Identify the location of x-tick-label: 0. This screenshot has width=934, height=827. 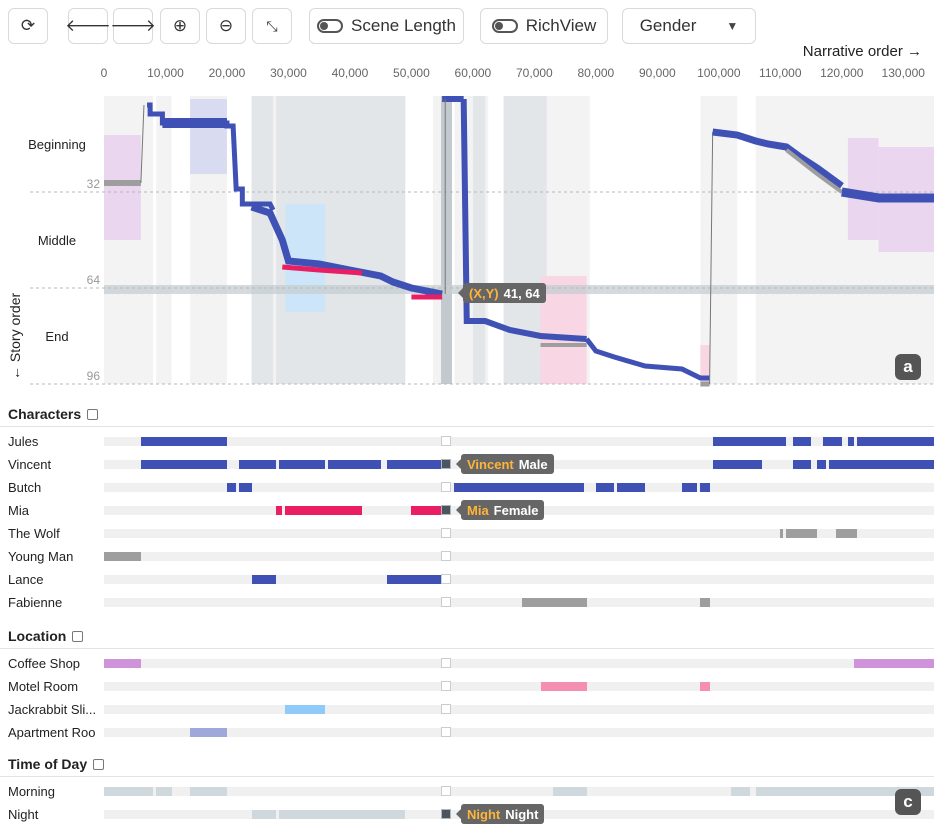
(104, 73).